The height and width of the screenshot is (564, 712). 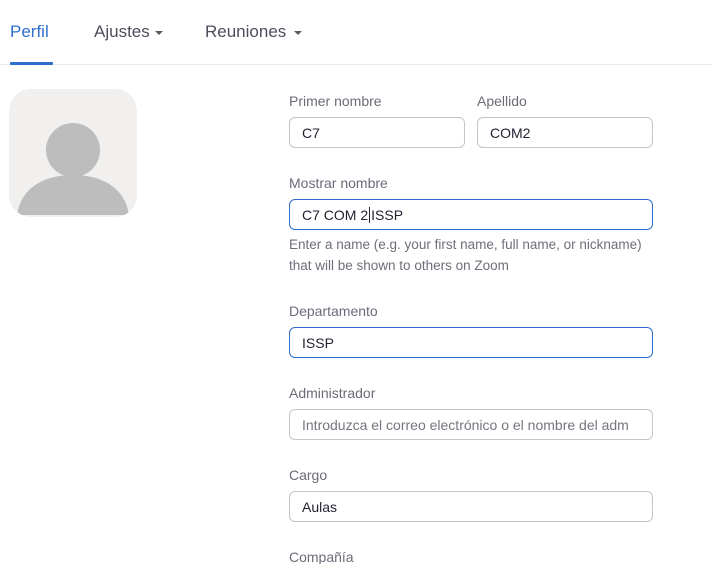 I want to click on tab-ajustes-label: Ajustes, so click(x=122, y=31).